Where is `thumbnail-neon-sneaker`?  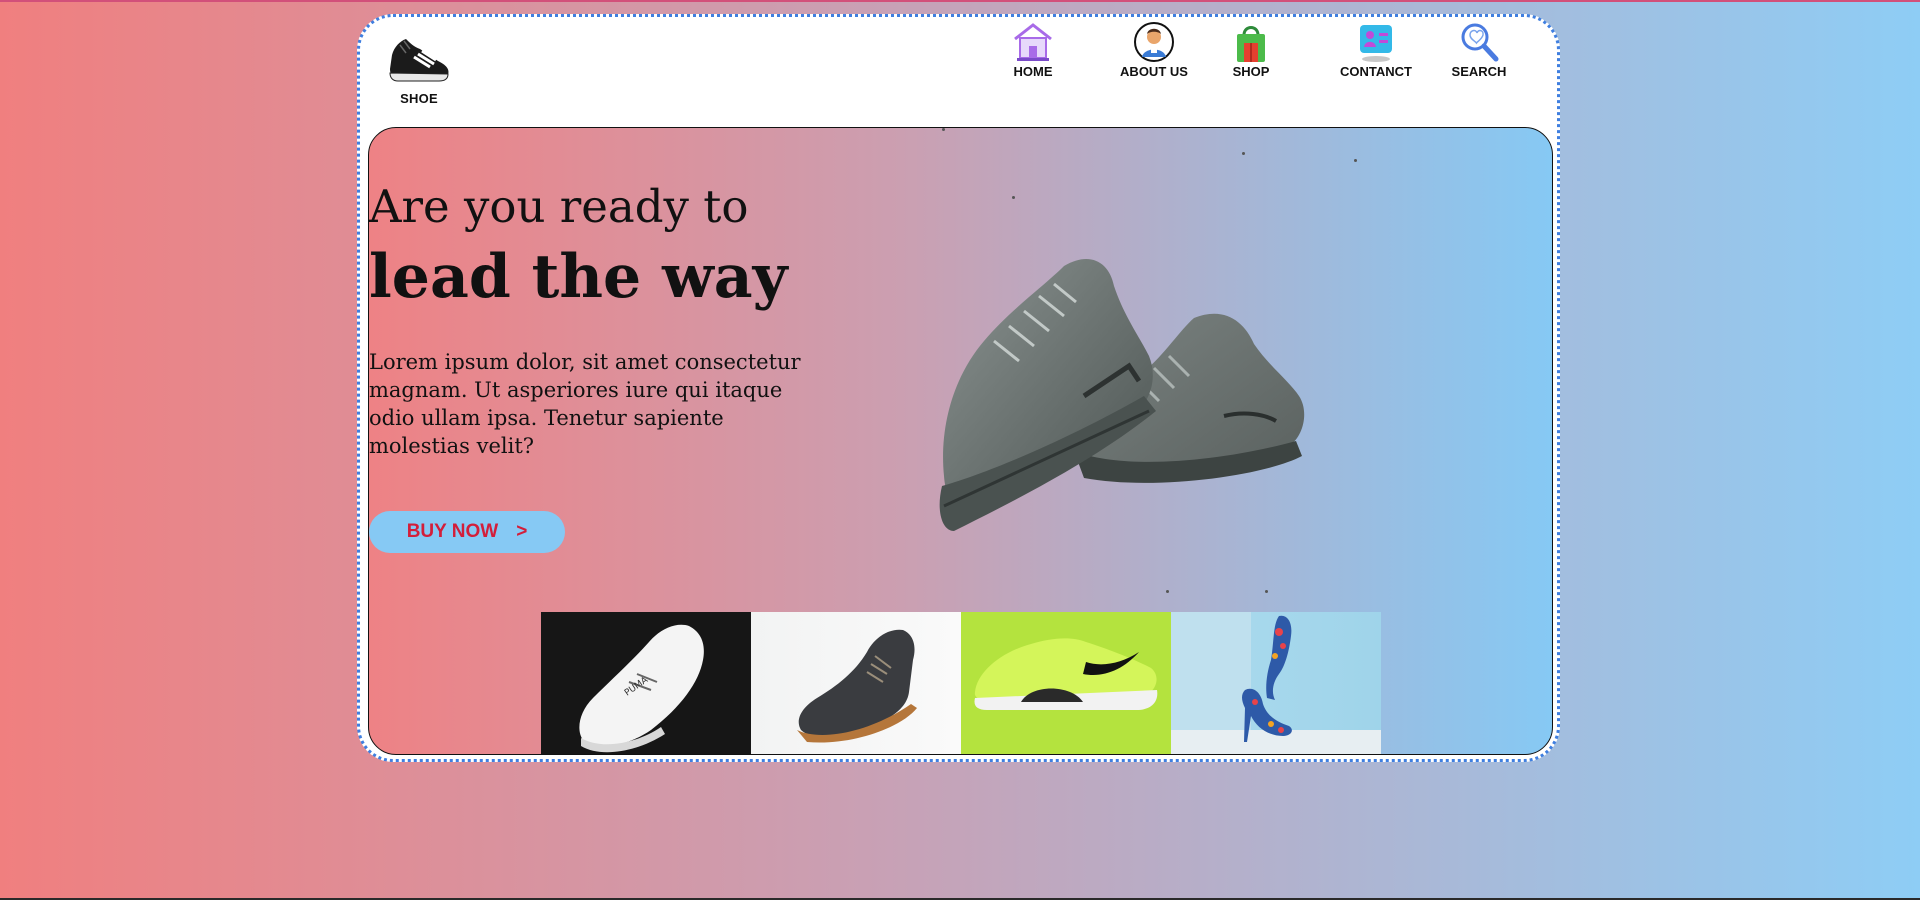
thumbnail-neon-sneaker is located at coordinates (1066, 683).